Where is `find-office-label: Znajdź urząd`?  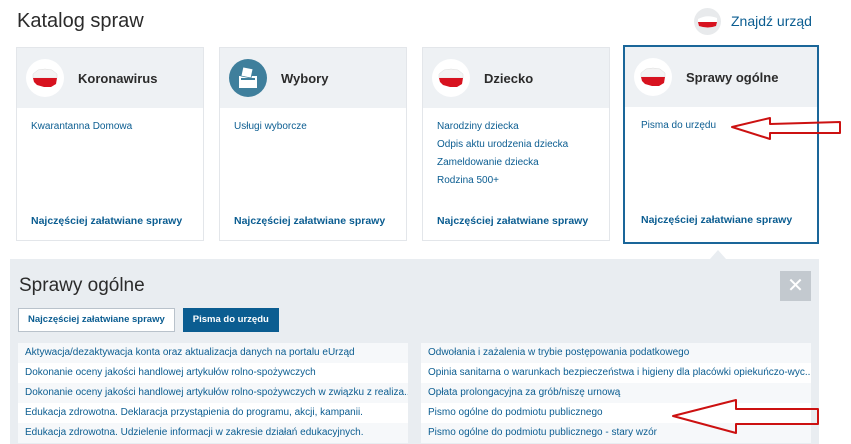 find-office-label: Znajdź urząd is located at coordinates (771, 21).